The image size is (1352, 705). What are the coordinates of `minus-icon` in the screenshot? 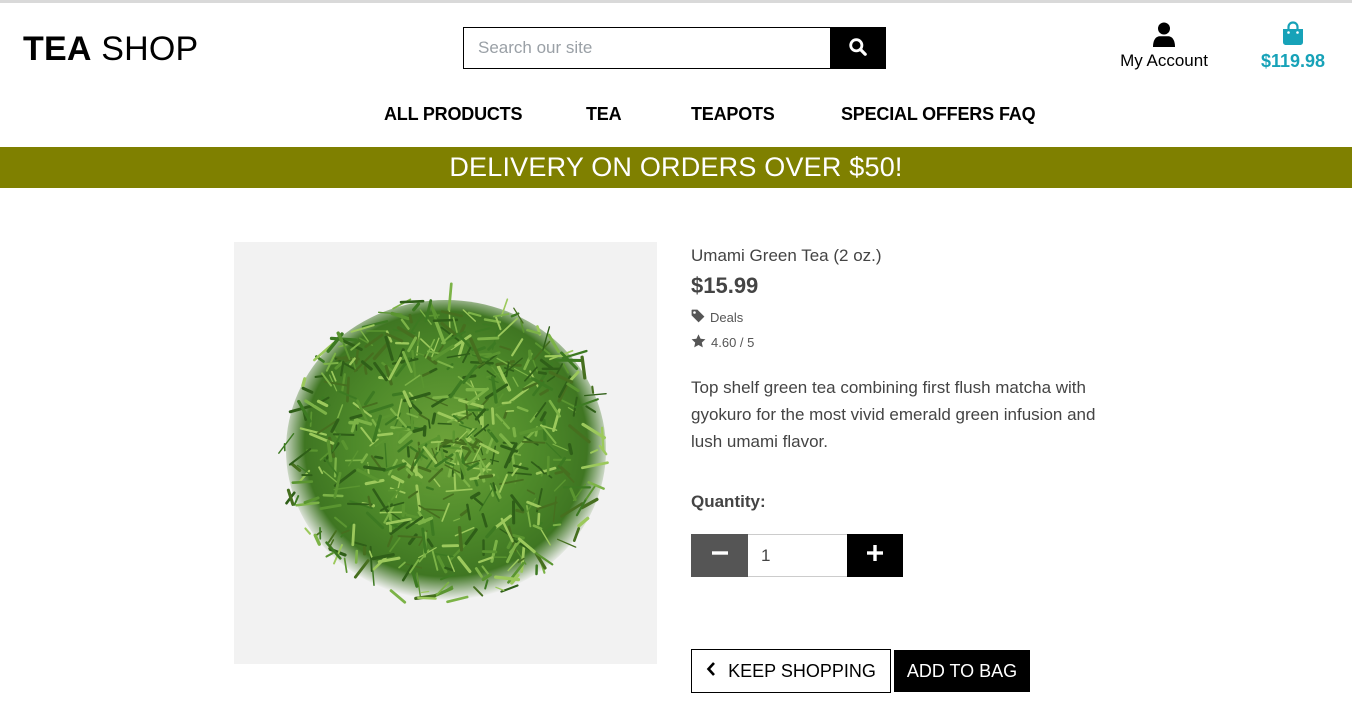 It's located at (720, 555).